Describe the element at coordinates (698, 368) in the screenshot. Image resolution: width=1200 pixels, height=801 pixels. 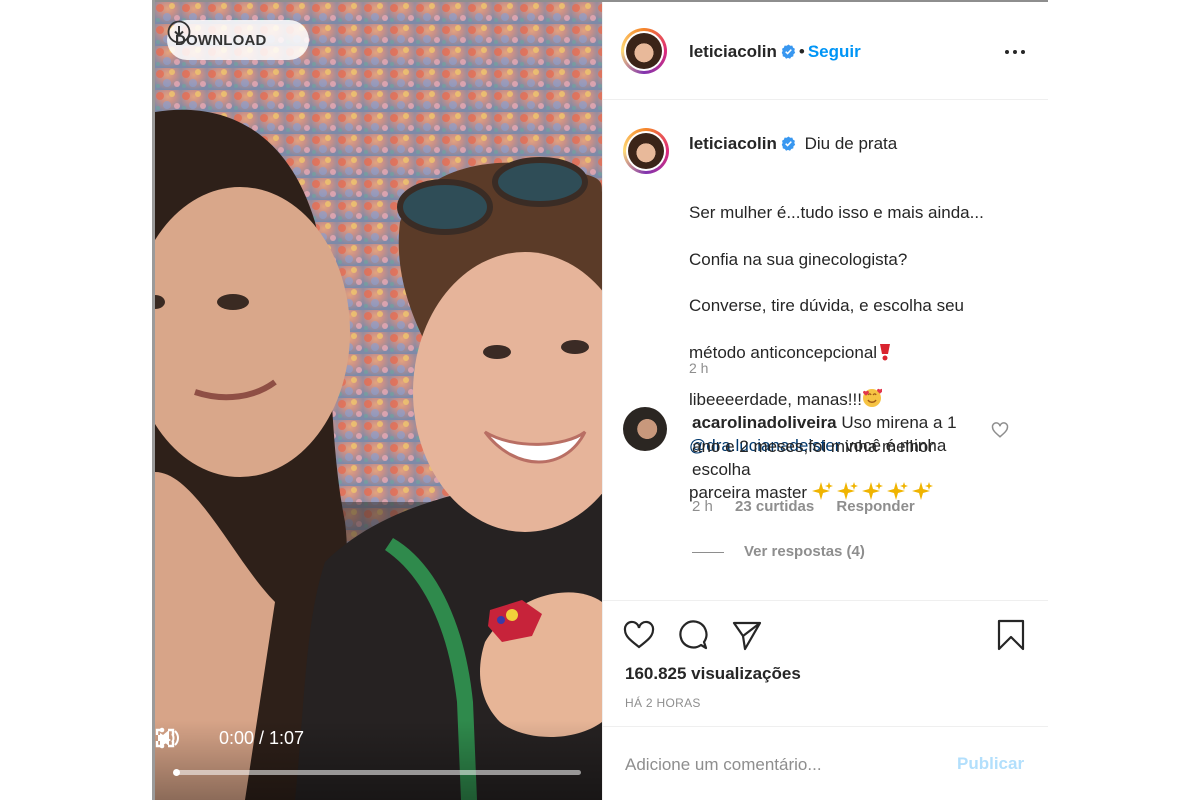
I see `caption-timestamp: 2 h` at that location.